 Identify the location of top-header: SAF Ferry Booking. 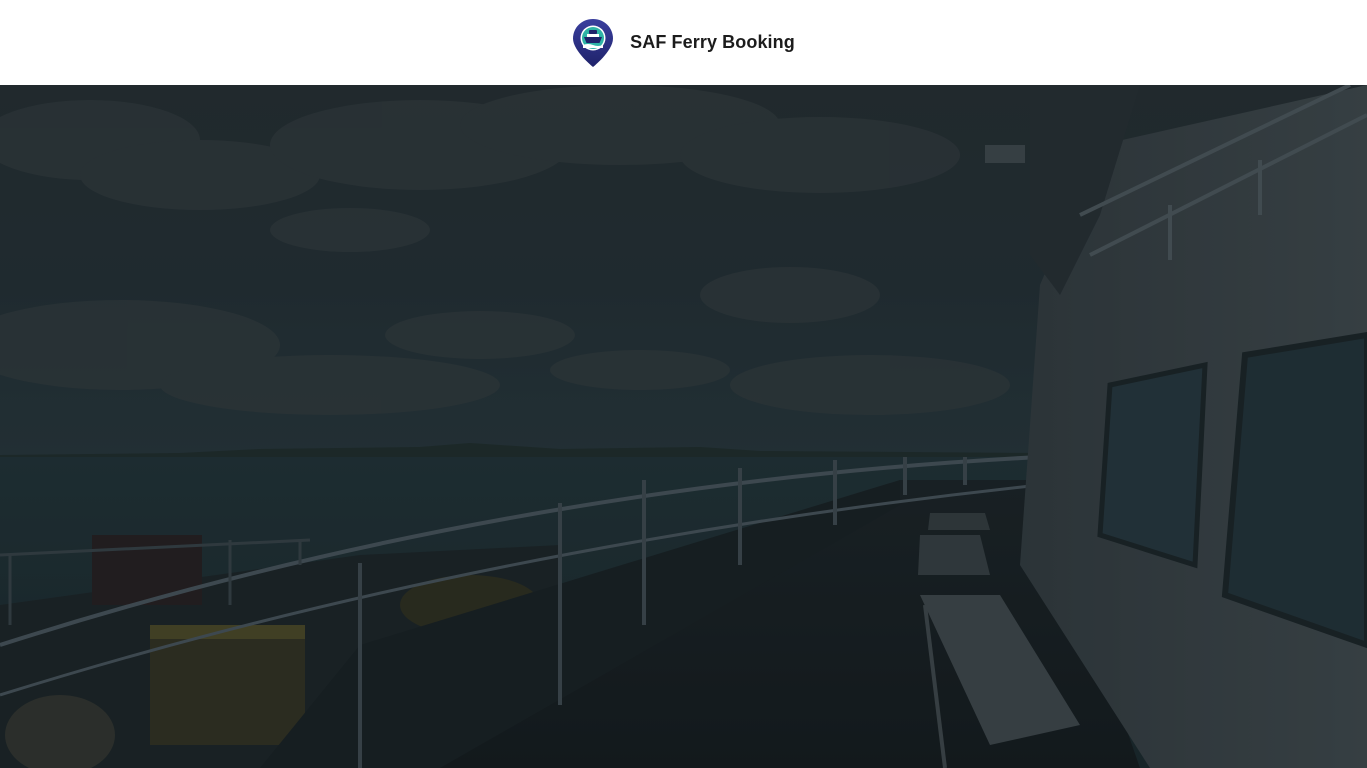
(683, 42).